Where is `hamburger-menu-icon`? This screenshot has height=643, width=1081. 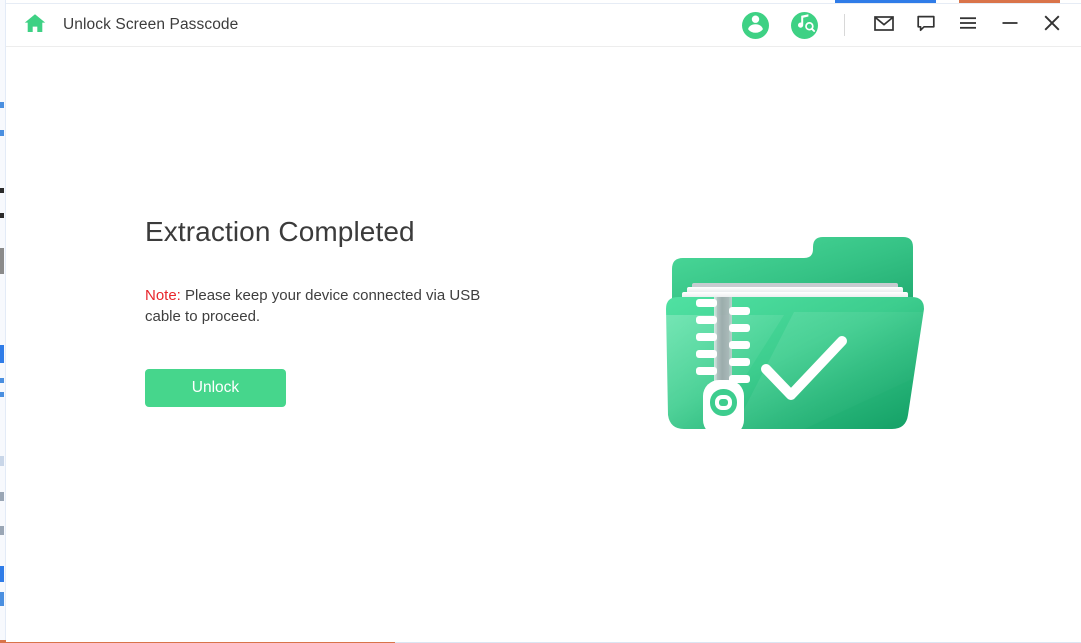 hamburger-menu-icon is located at coordinates (968, 25).